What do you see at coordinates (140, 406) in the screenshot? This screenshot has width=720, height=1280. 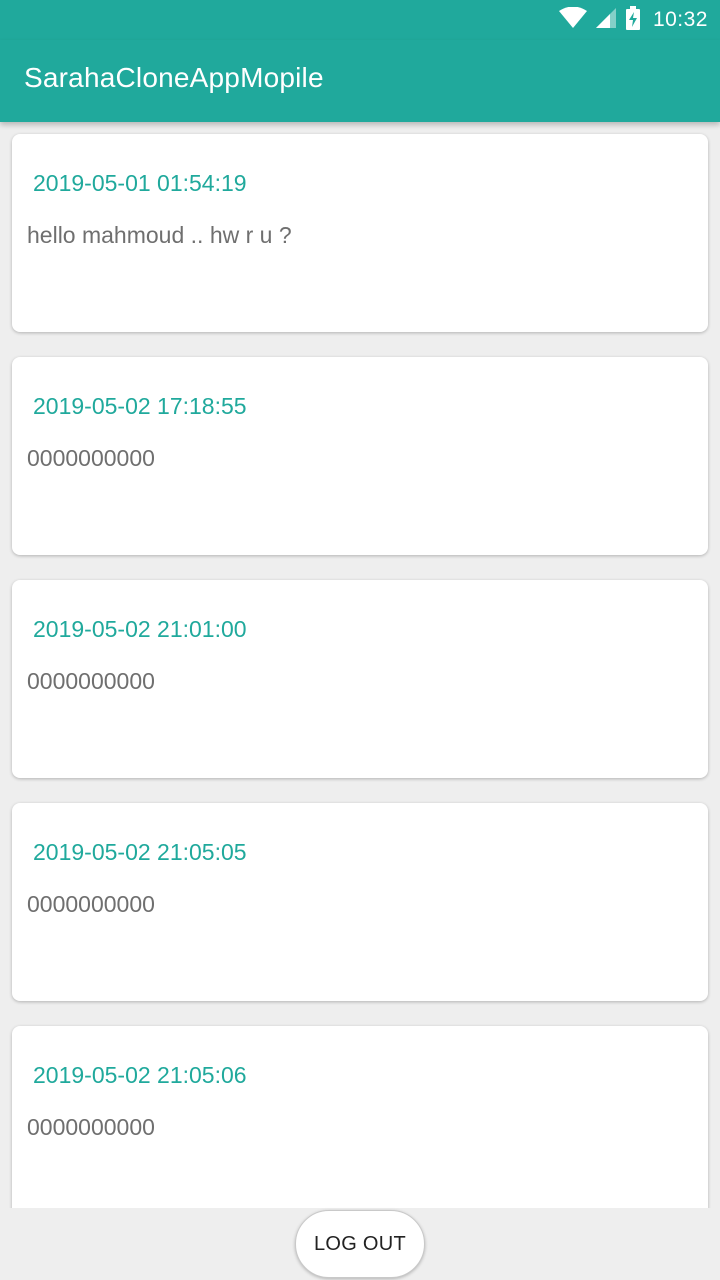 I see `message-date: 2019-05-02 17:18:55` at bounding box center [140, 406].